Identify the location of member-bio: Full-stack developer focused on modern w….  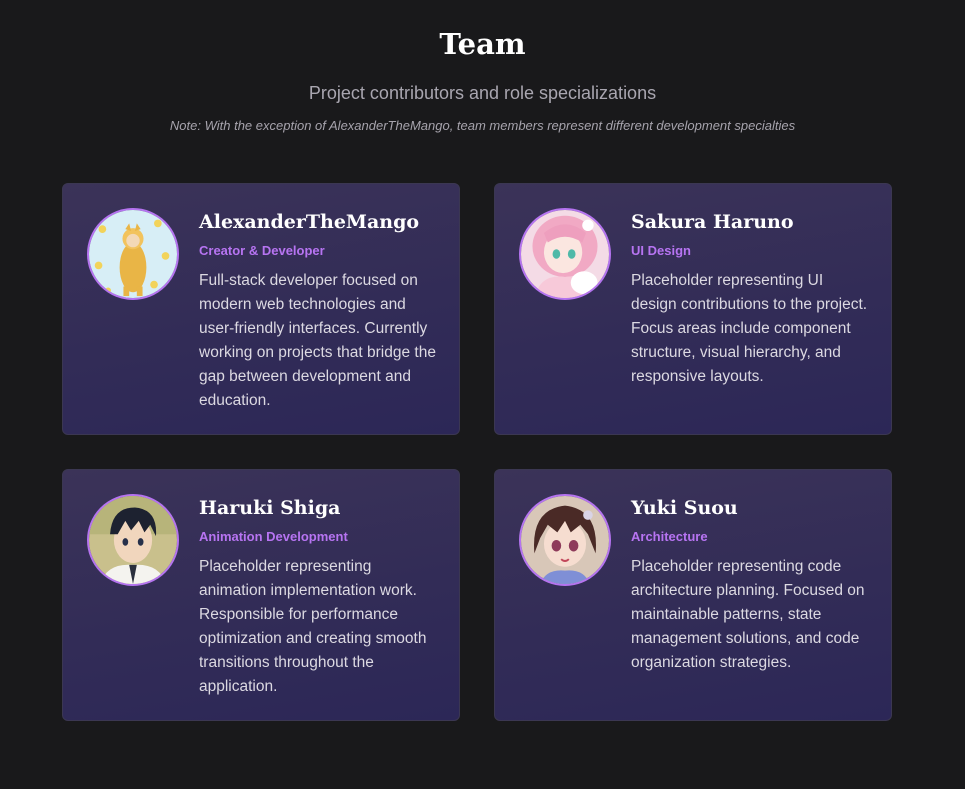
(317, 340).